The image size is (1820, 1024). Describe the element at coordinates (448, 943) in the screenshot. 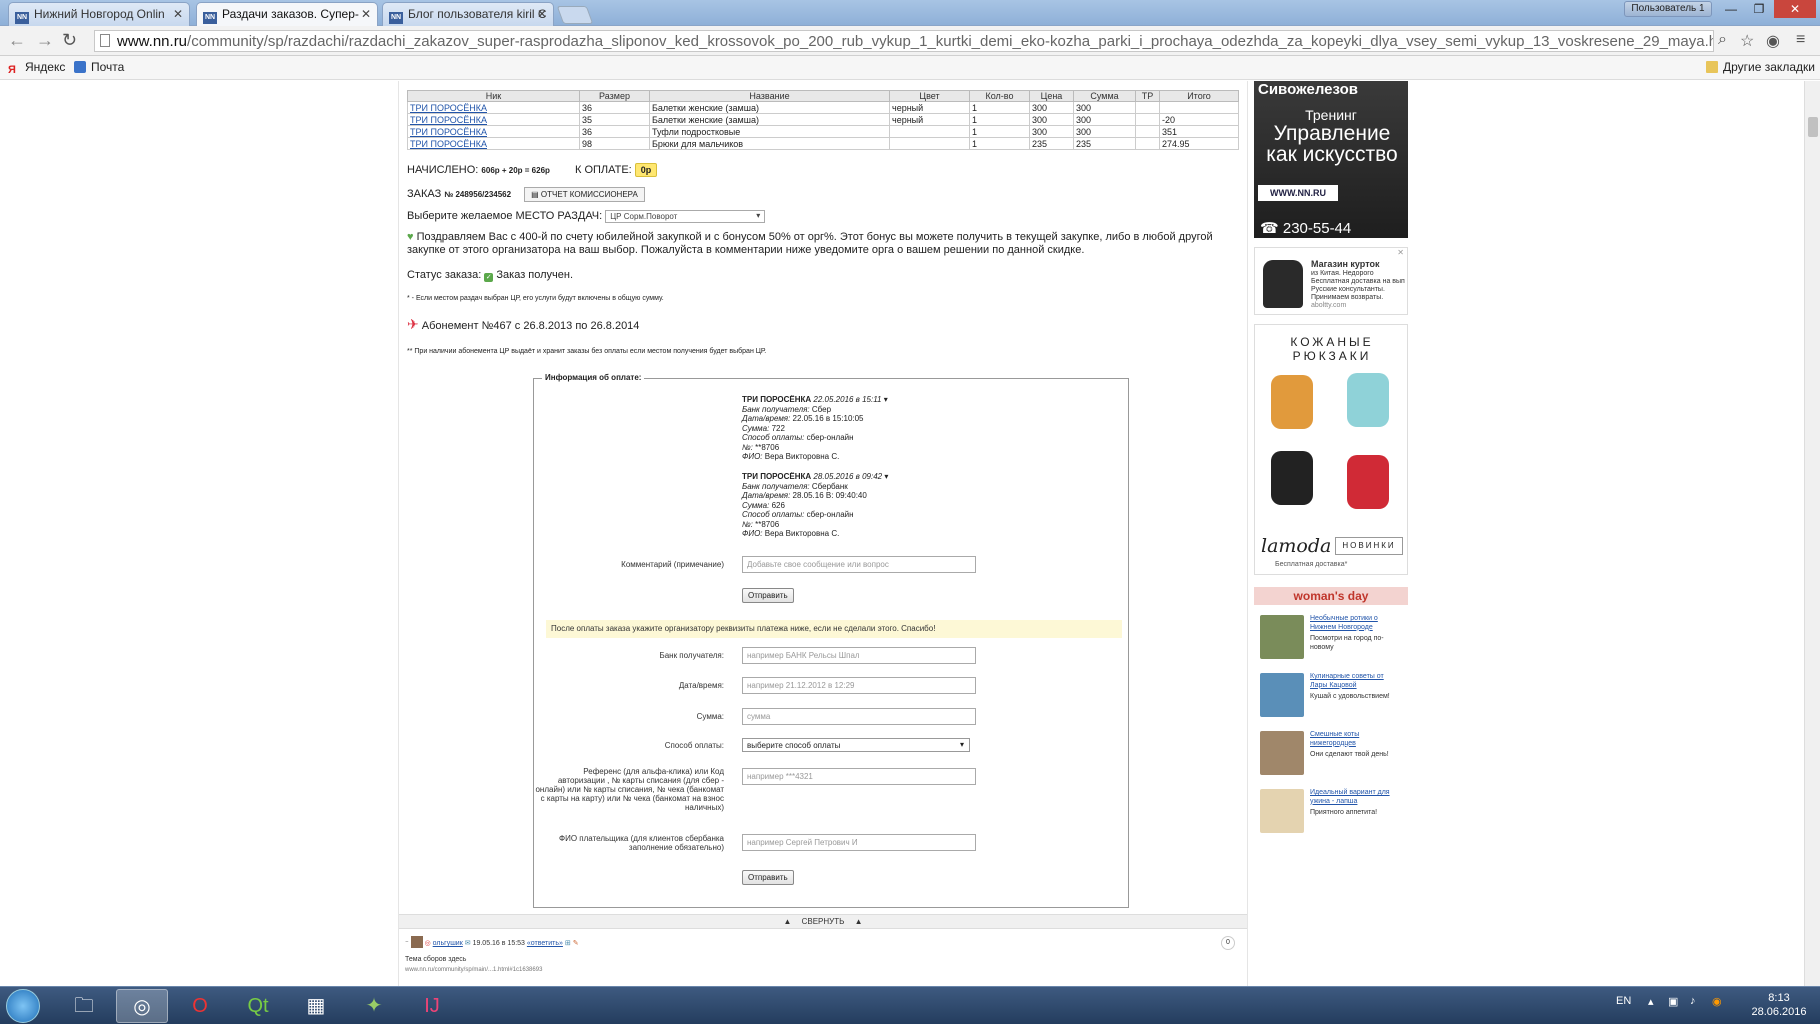

I see `comment-user-link: ольгушик` at that location.